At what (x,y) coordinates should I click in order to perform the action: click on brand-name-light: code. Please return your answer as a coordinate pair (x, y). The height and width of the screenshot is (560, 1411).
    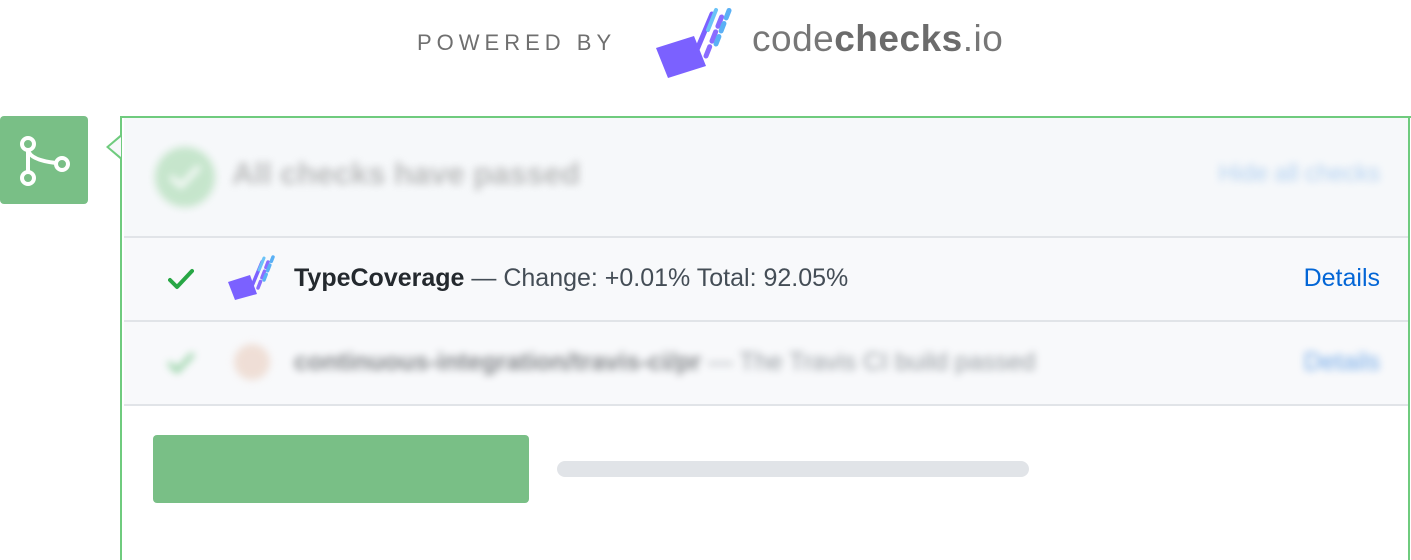
    Looking at the image, I should click on (793, 38).